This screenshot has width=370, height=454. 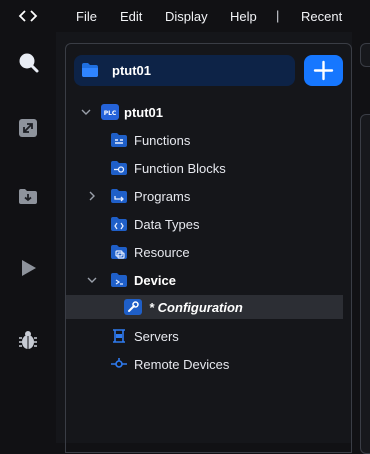 What do you see at coordinates (92, 196) in the screenshot?
I see `chevron-right-icon` at bounding box center [92, 196].